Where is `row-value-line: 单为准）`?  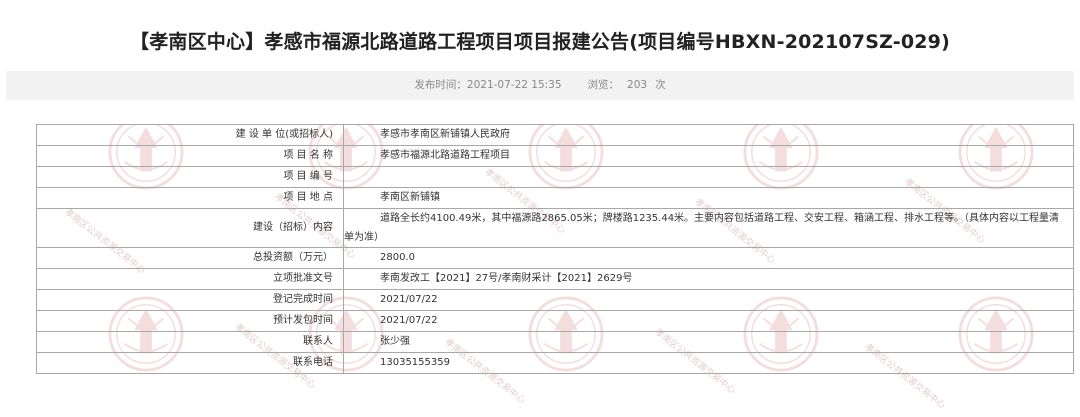
row-value-line: 单为准） is located at coordinates (364, 237).